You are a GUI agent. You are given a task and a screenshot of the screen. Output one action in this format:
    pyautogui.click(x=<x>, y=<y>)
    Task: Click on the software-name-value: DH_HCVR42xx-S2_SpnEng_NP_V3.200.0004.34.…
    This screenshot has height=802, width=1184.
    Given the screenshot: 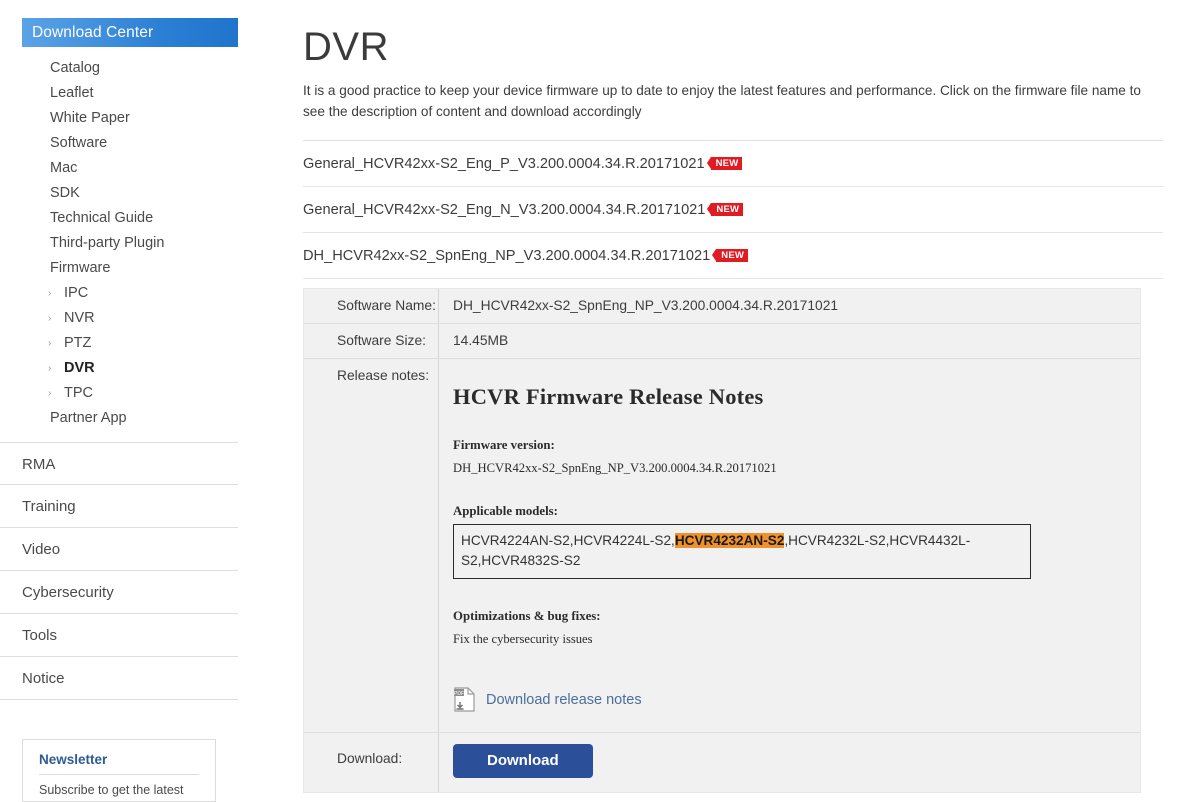 What is the action you would take?
    pyautogui.click(x=789, y=306)
    